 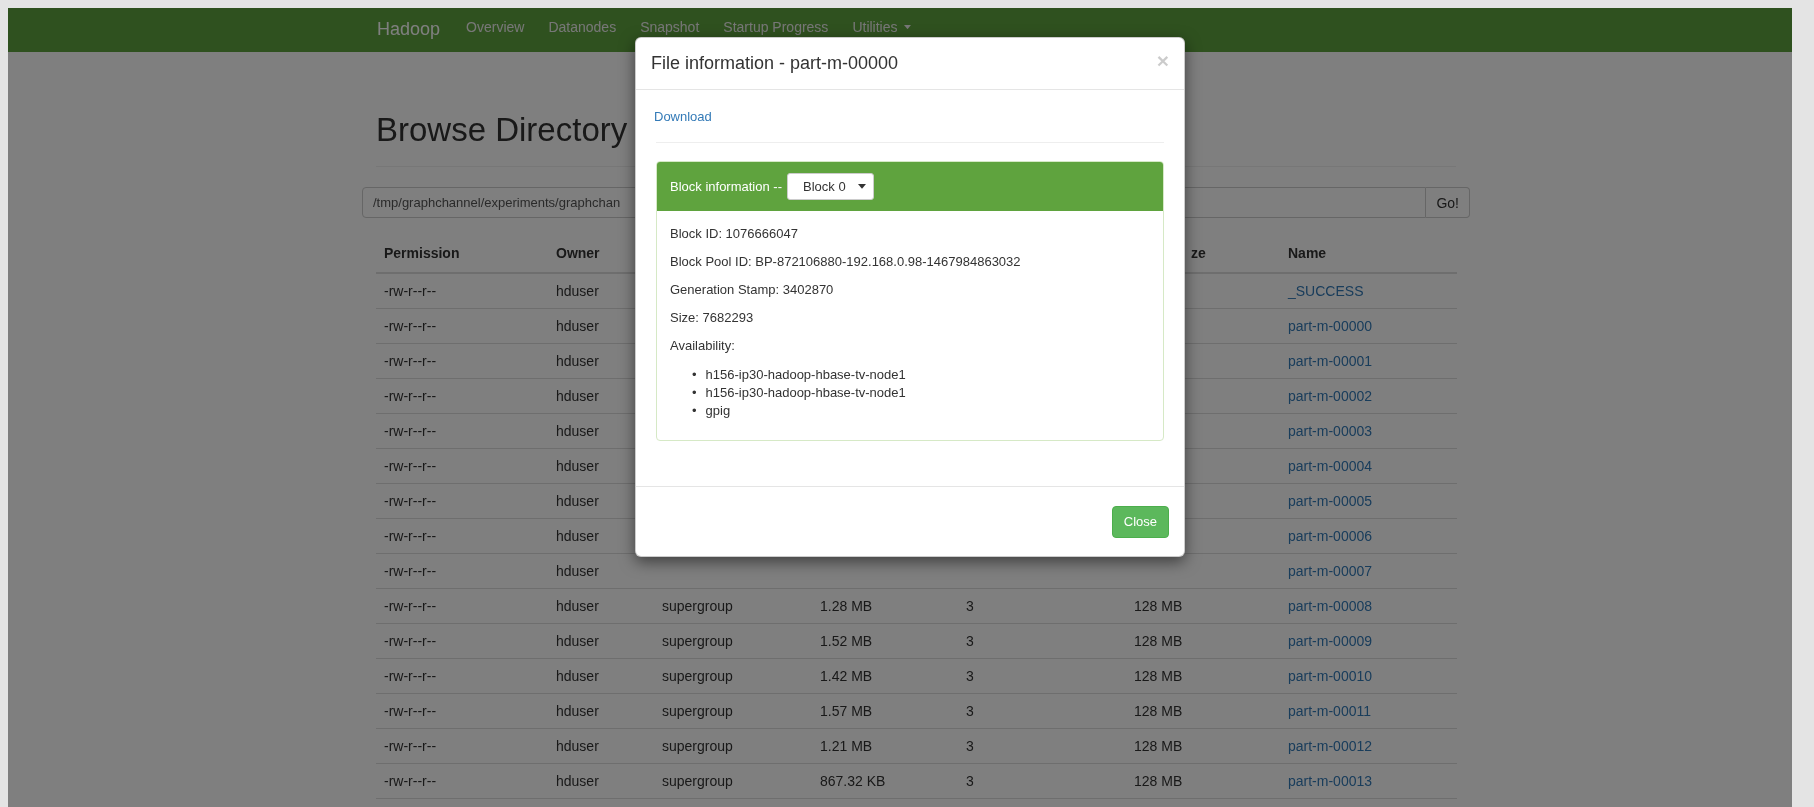 What do you see at coordinates (1330, 676) in the screenshot?
I see `file-link: part-m-00010` at bounding box center [1330, 676].